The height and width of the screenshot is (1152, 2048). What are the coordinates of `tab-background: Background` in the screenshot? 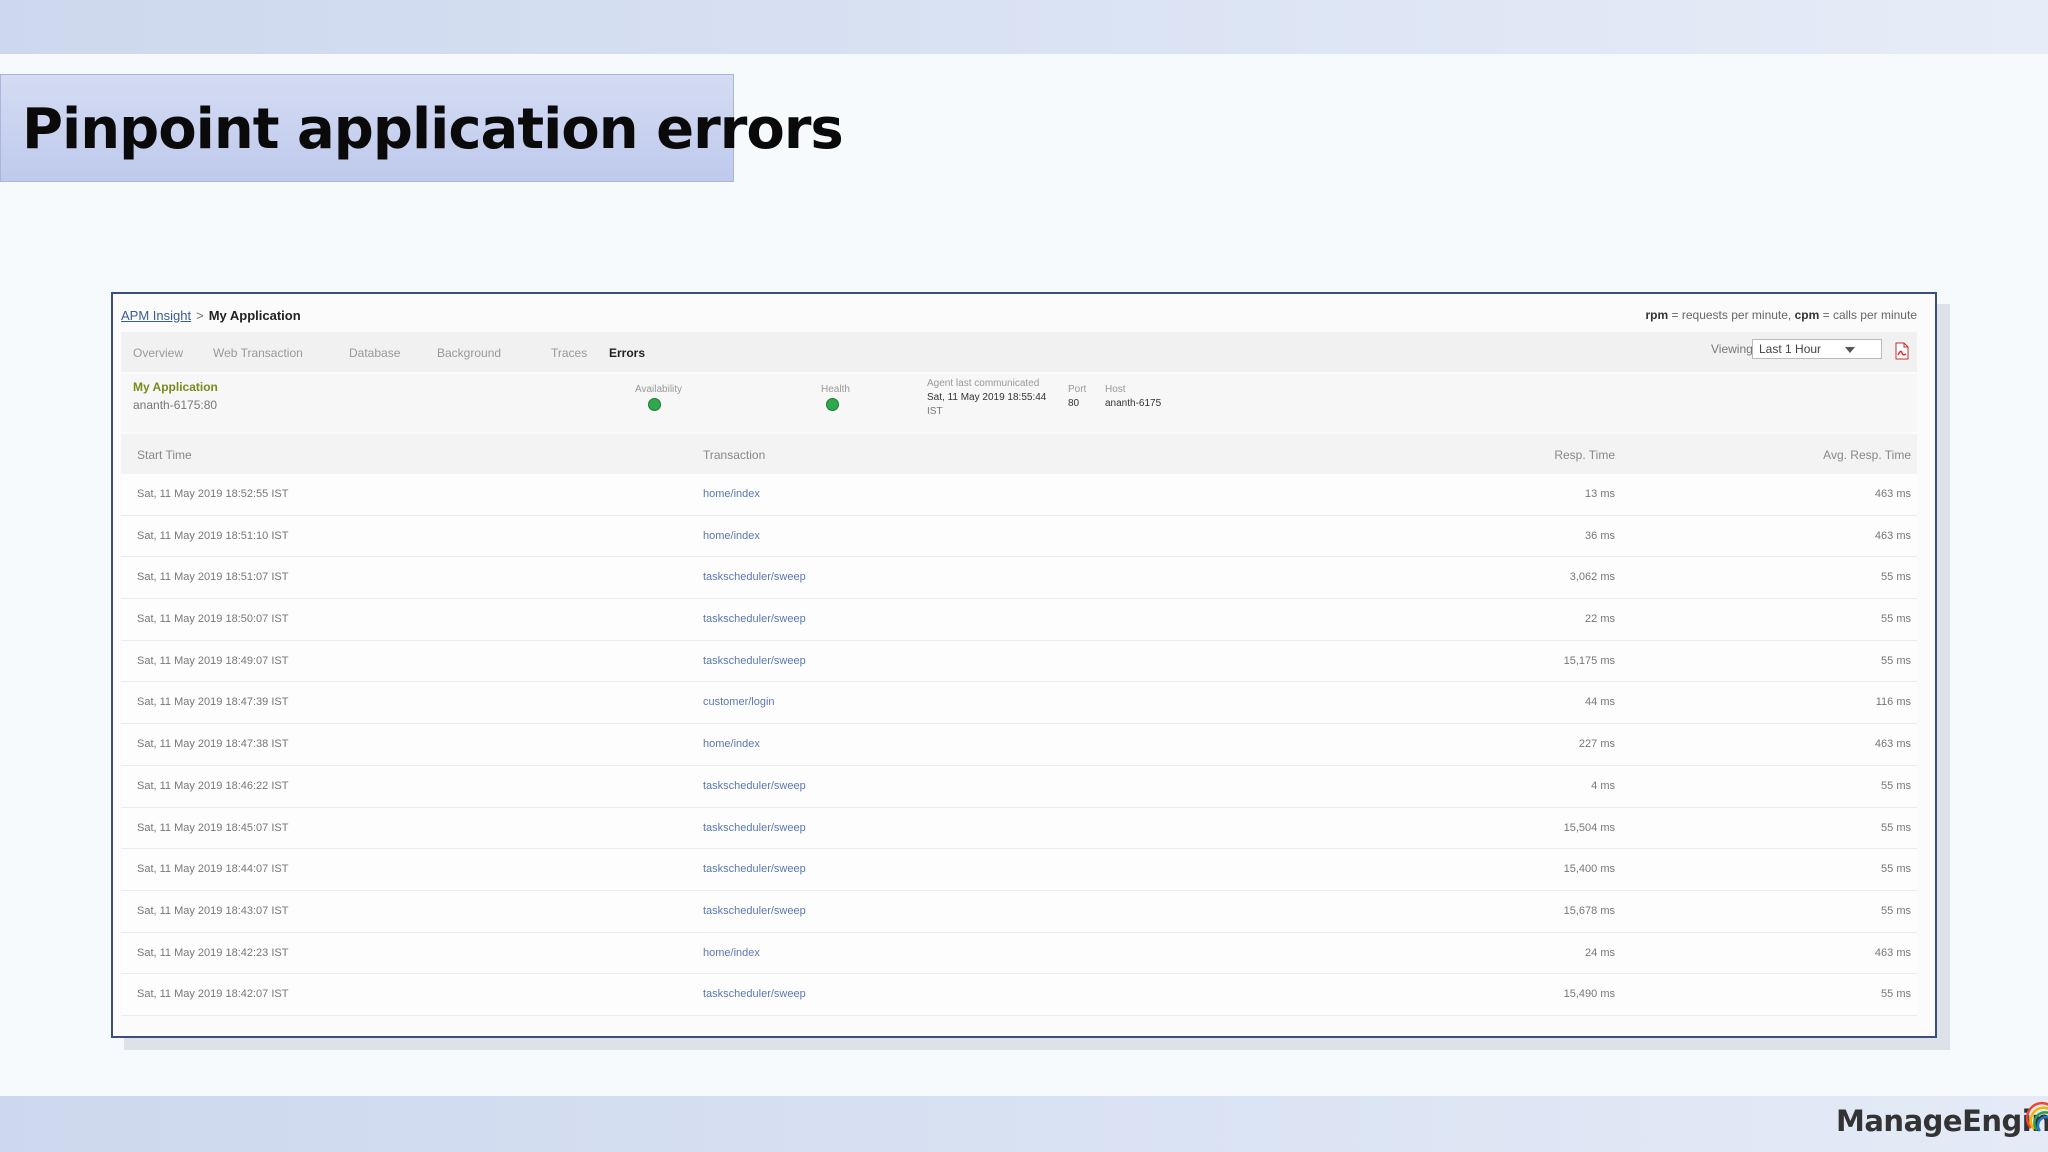 It's located at (469, 353).